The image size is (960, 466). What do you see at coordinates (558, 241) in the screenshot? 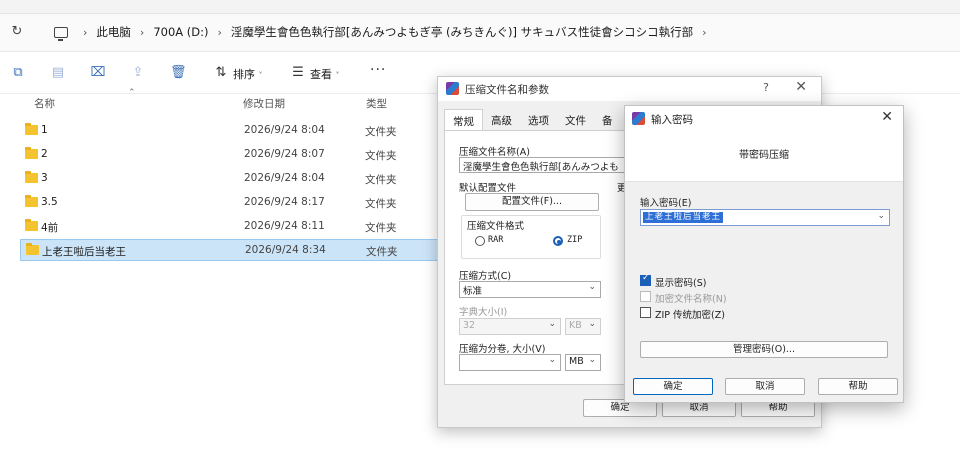
I see `format-zip-radio` at bounding box center [558, 241].